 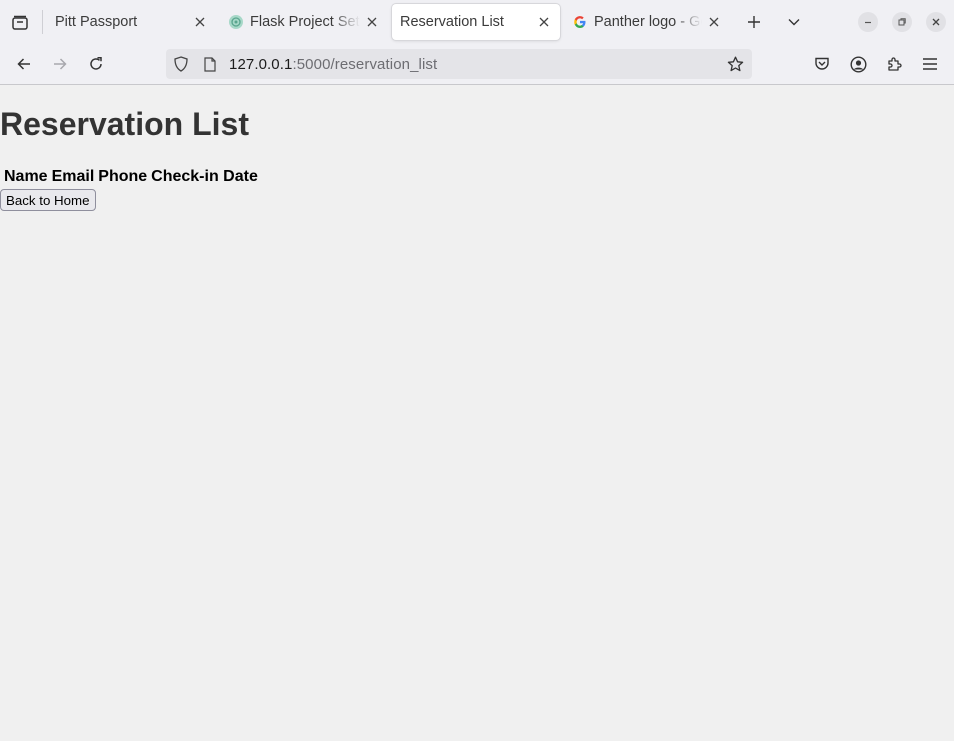 What do you see at coordinates (868, 22) in the screenshot?
I see `minimize-window-icon` at bounding box center [868, 22].